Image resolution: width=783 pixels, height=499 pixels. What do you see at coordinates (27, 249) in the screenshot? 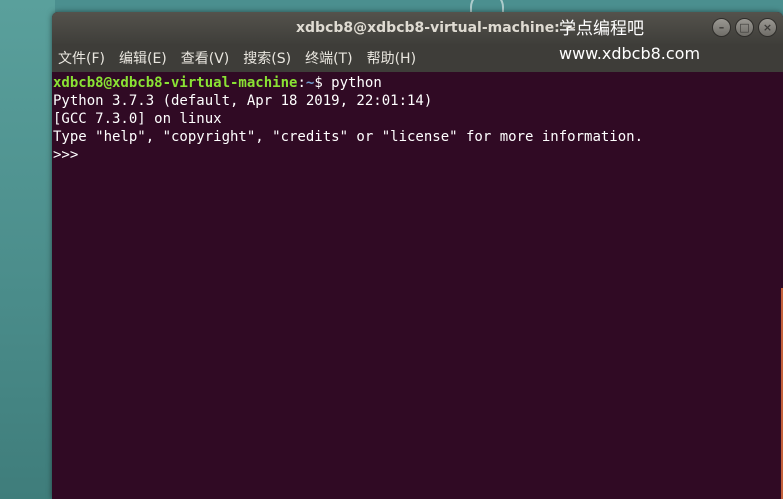
I see `desktop-background` at bounding box center [27, 249].